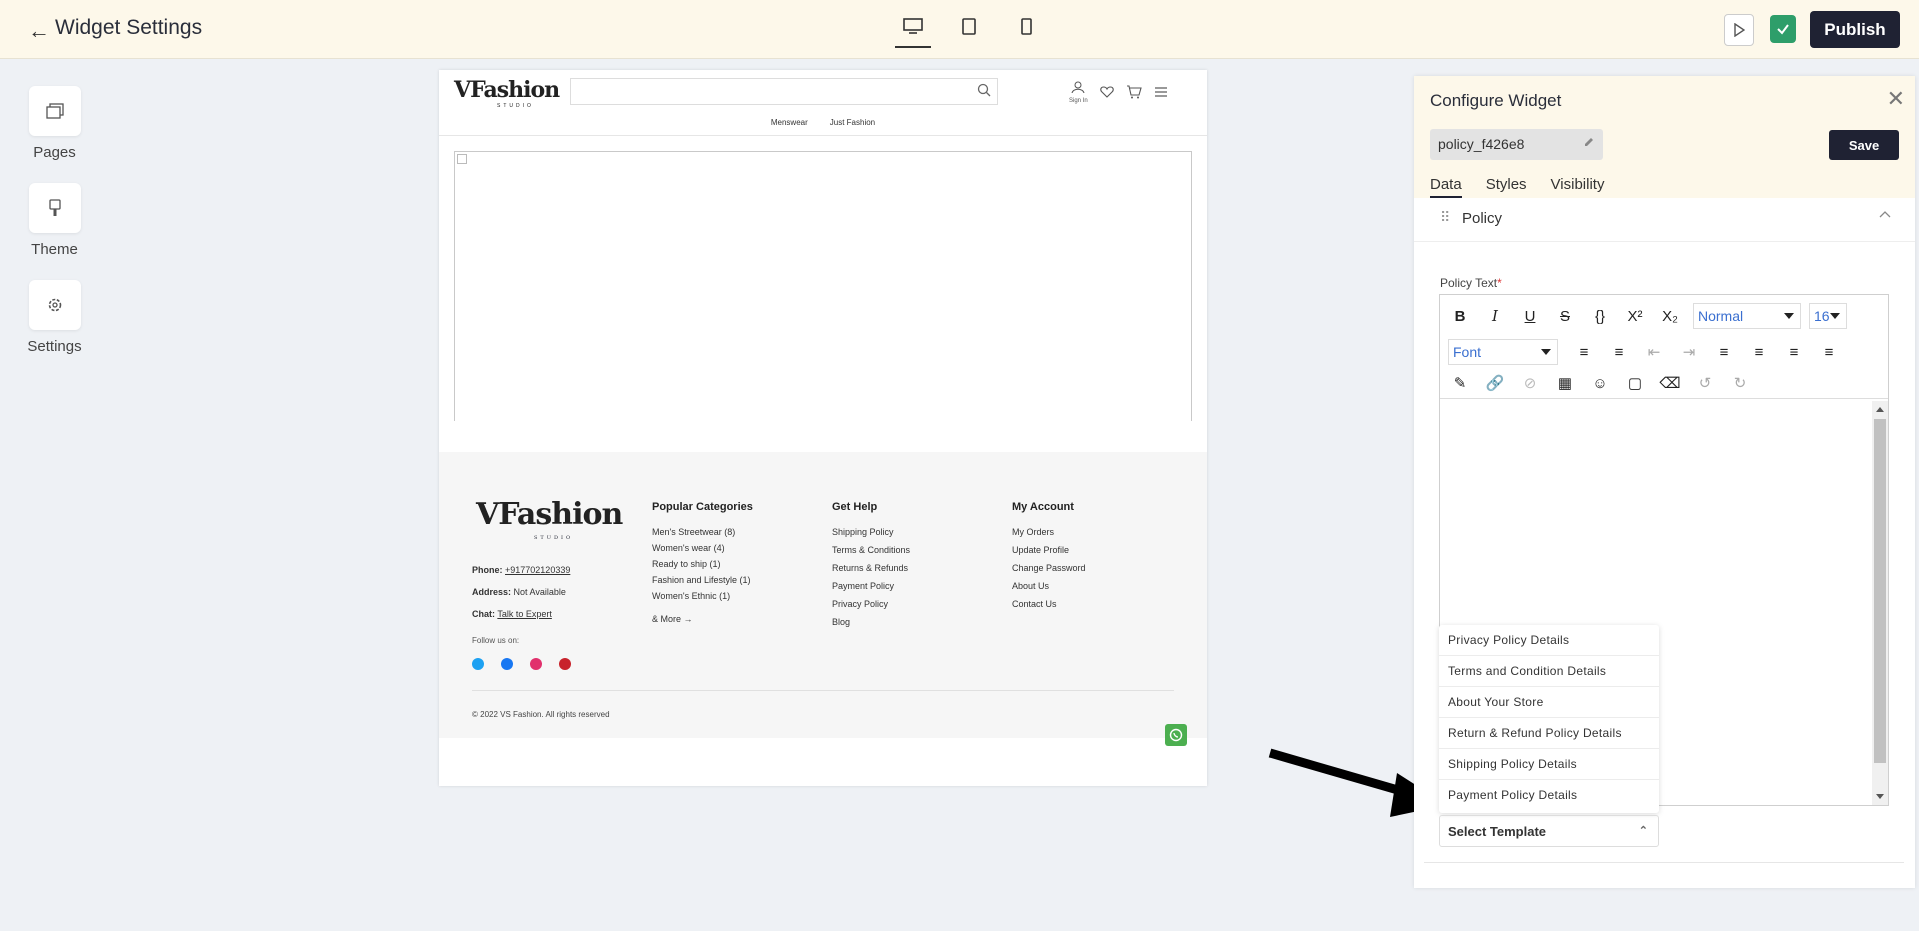  Describe the element at coordinates (702, 564) in the screenshot. I see `footer-link: Ready to ship (1)` at that location.